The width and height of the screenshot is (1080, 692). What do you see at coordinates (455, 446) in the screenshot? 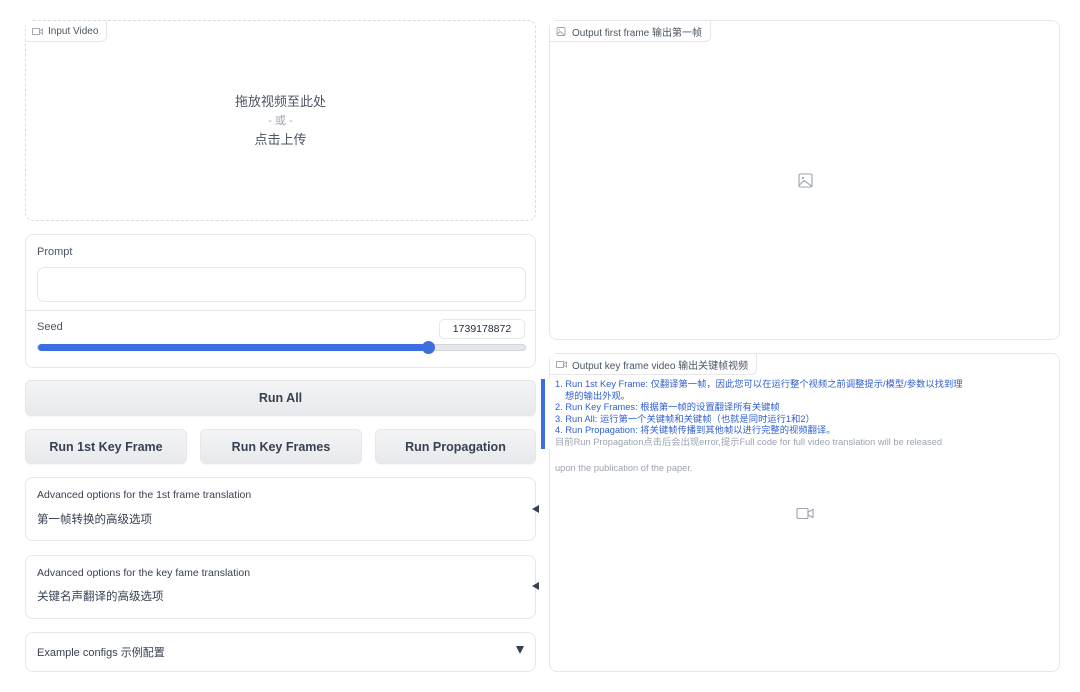
I see `run-propagation-button: Run Propagation` at bounding box center [455, 446].